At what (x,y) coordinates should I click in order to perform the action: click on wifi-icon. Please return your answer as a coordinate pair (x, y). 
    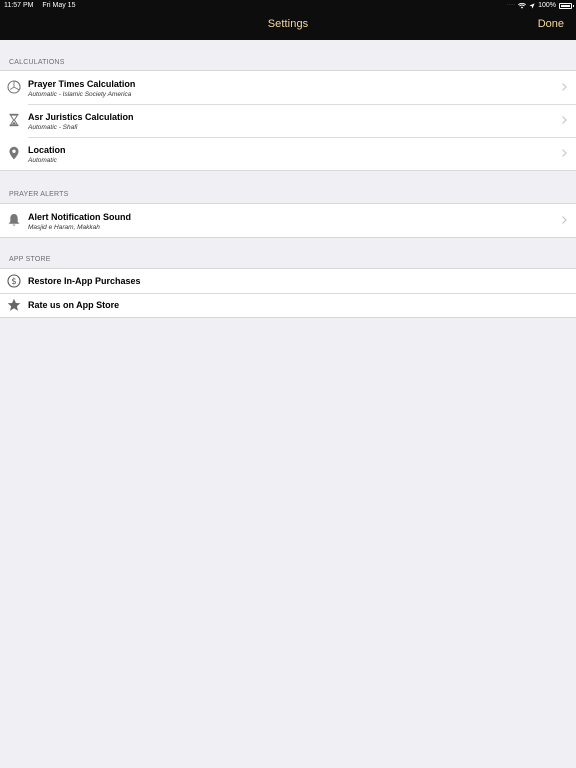
    Looking at the image, I should click on (522, 5).